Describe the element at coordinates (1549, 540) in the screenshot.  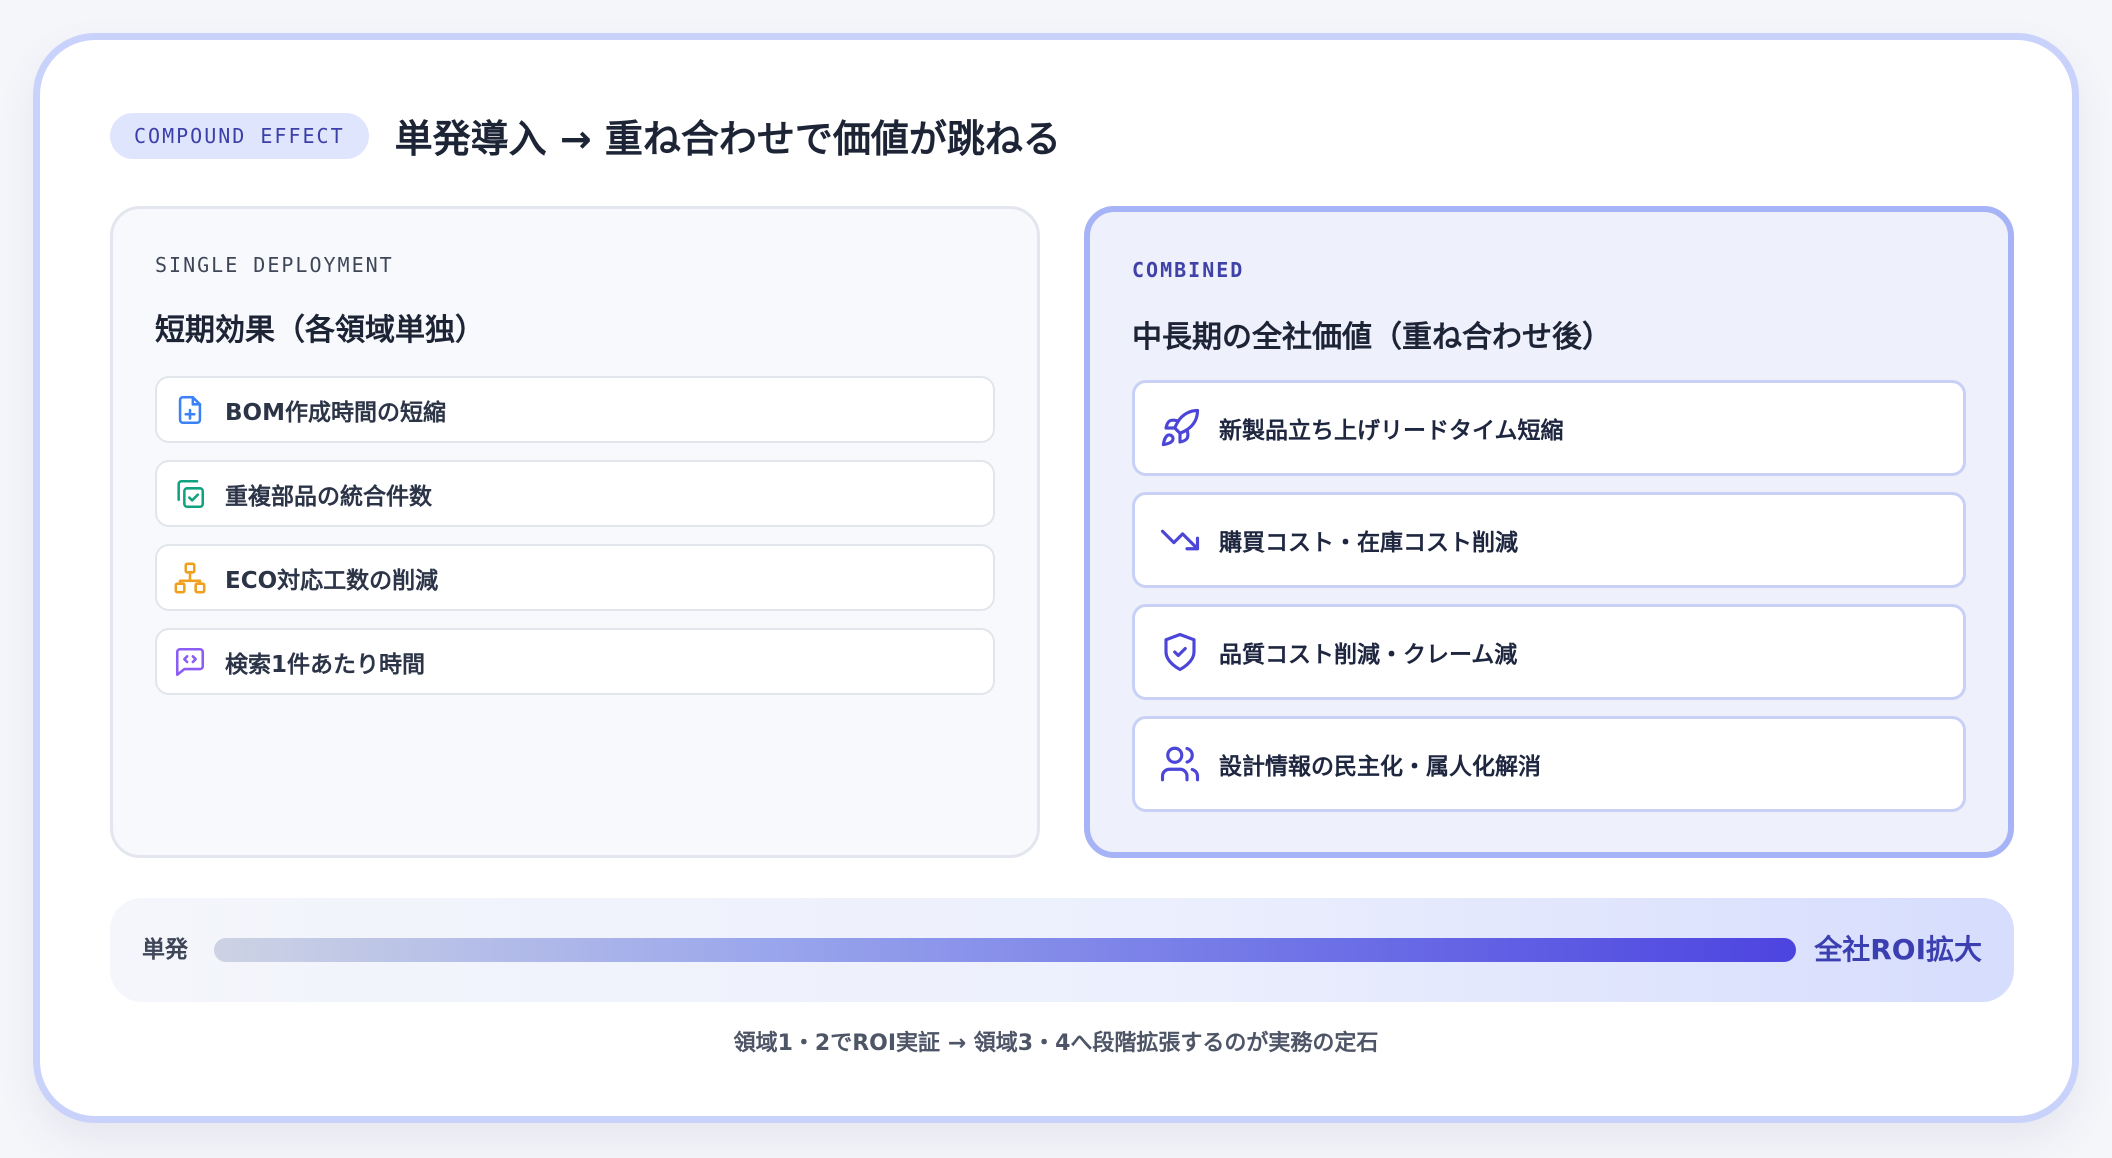
I see `list-item-purchase-cost: 購買コスト・在庫コスト削減` at that location.